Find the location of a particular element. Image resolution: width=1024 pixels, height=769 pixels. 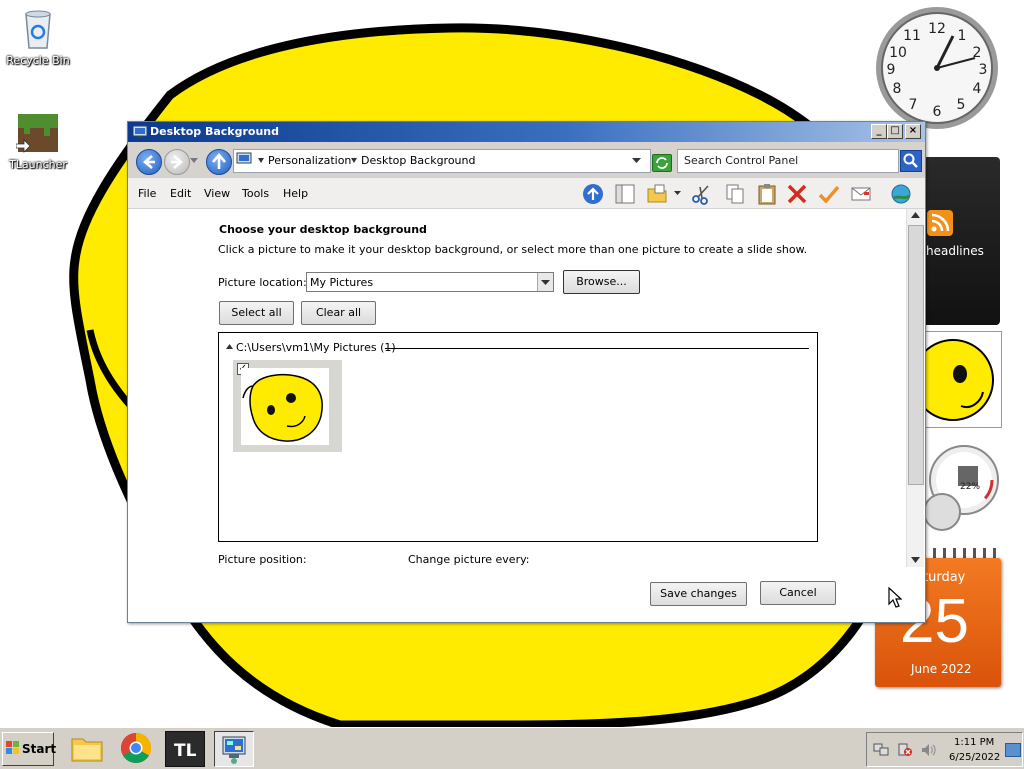

action-center-icon is located at coordinates (905, 750).